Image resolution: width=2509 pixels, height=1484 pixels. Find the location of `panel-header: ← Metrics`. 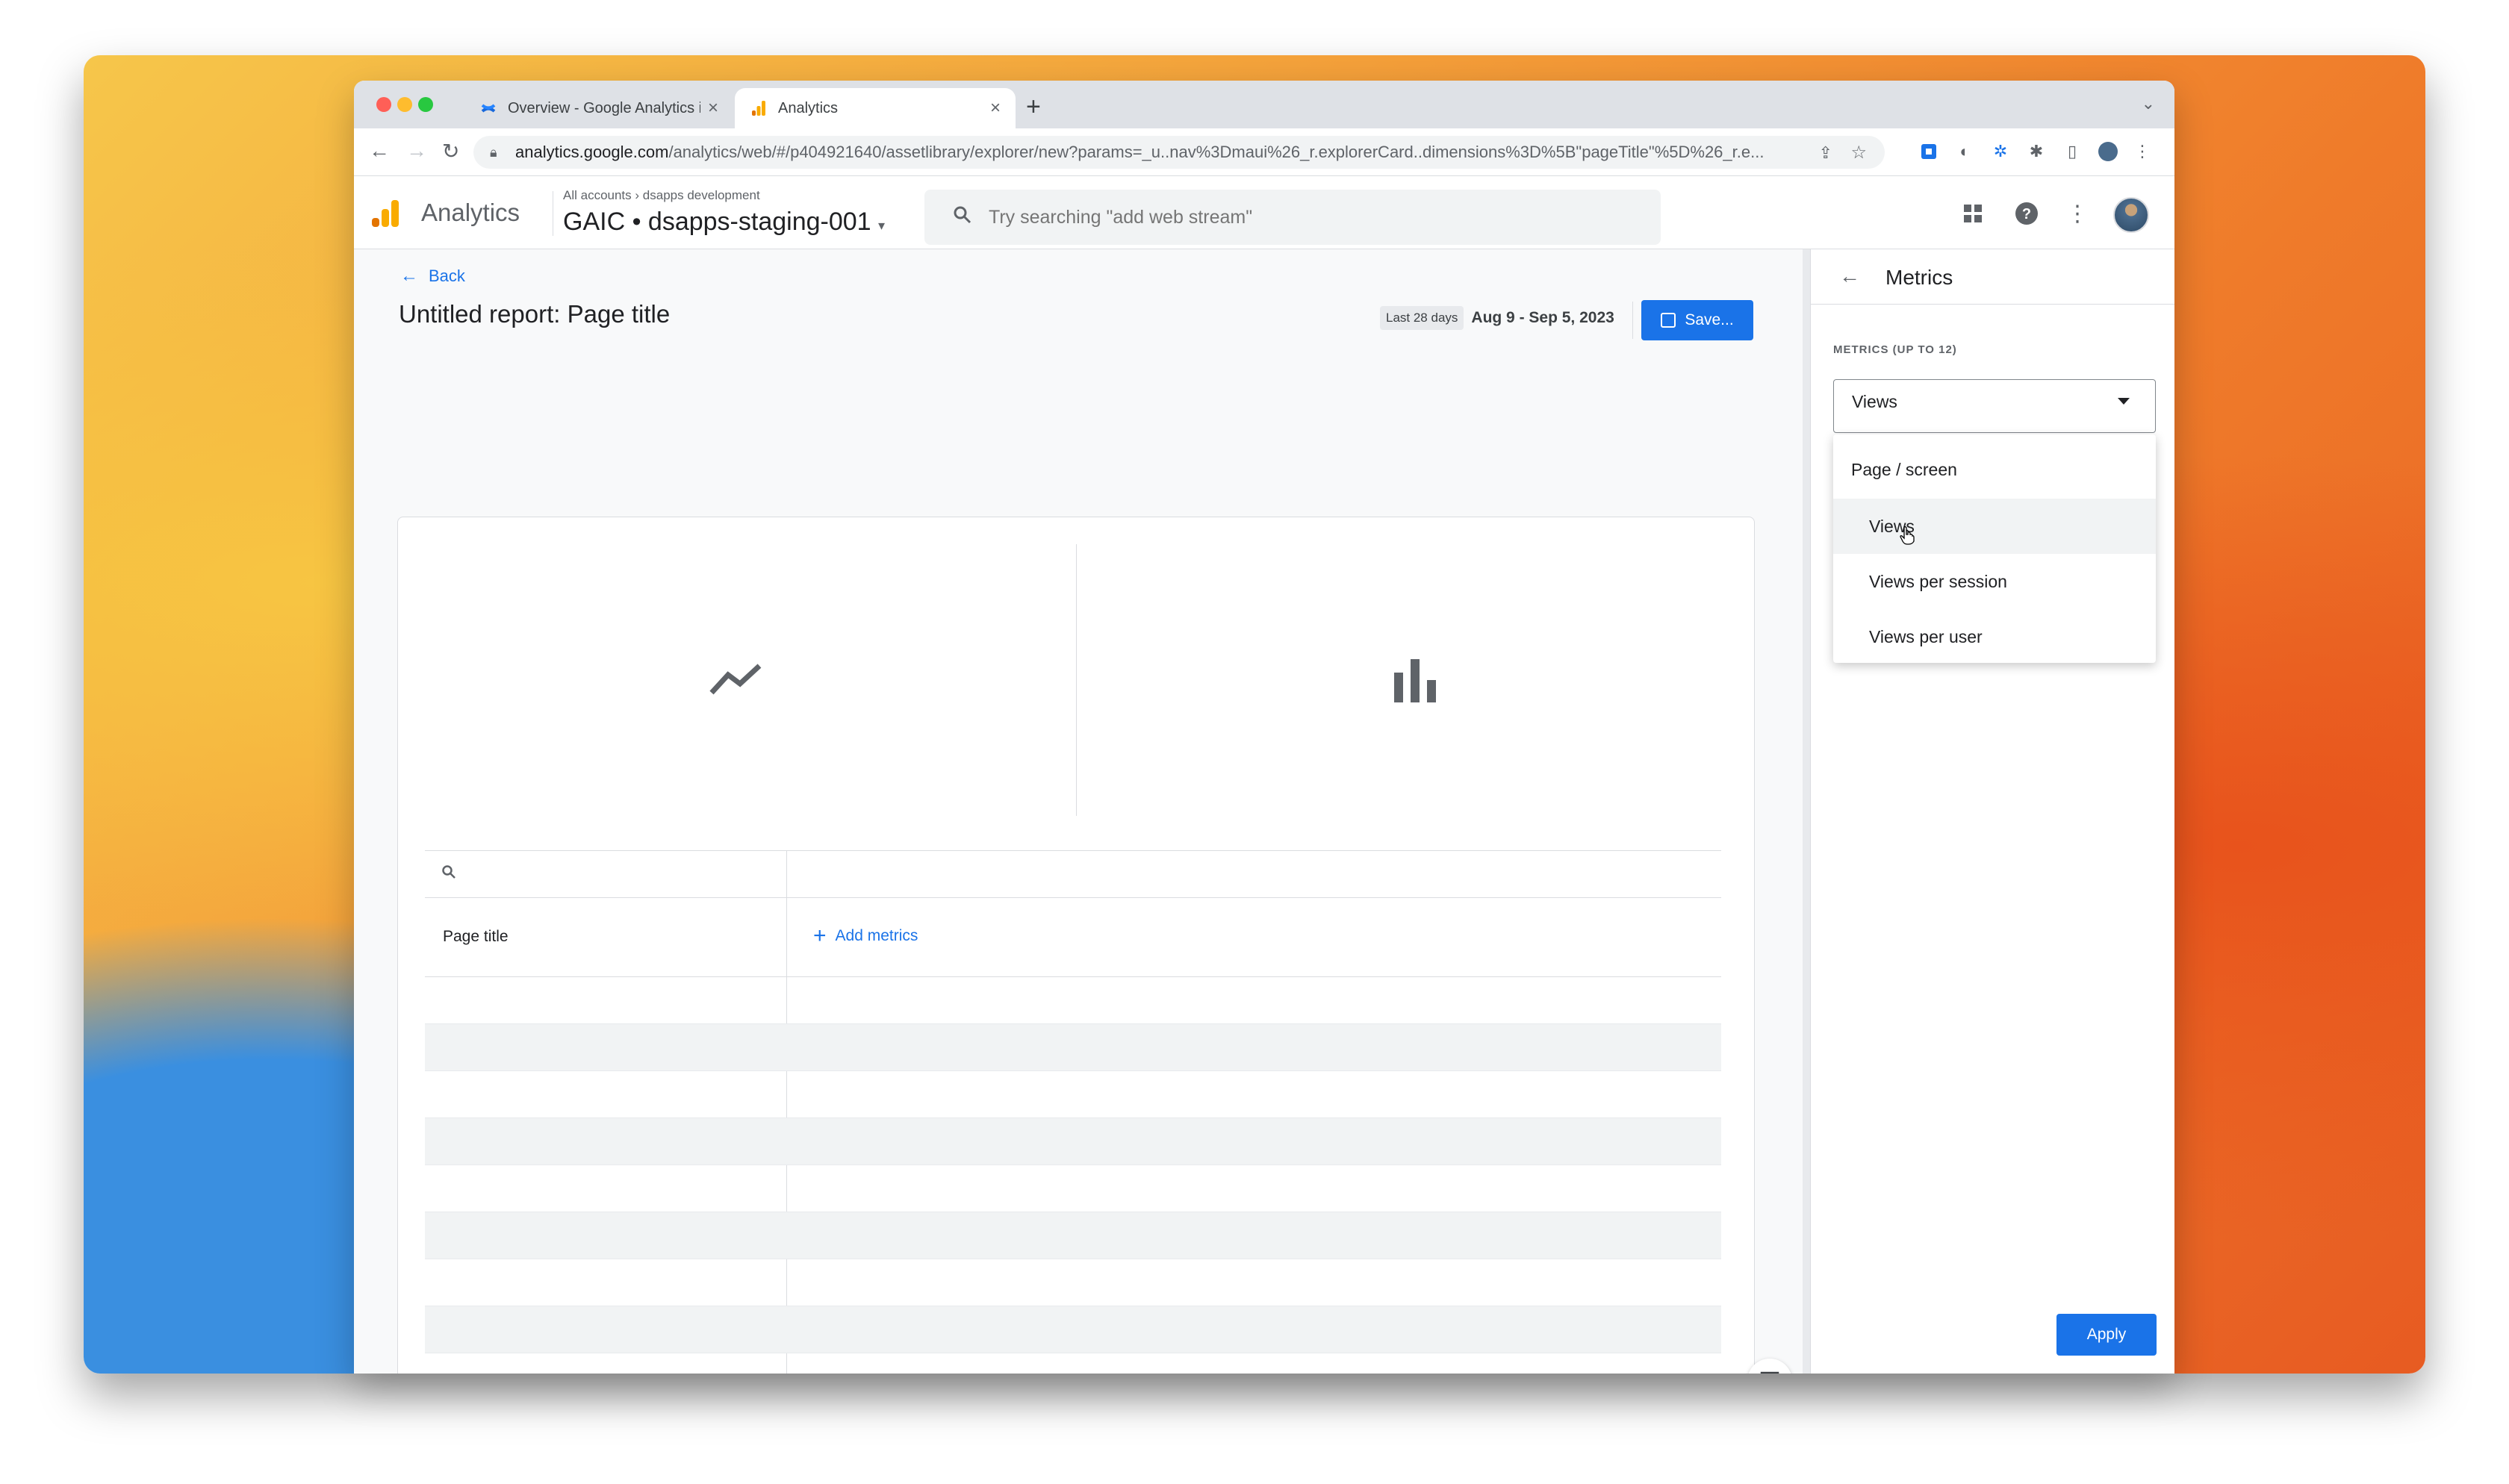

panel-header: ← Metrics is located at coordinates (1992, 277).